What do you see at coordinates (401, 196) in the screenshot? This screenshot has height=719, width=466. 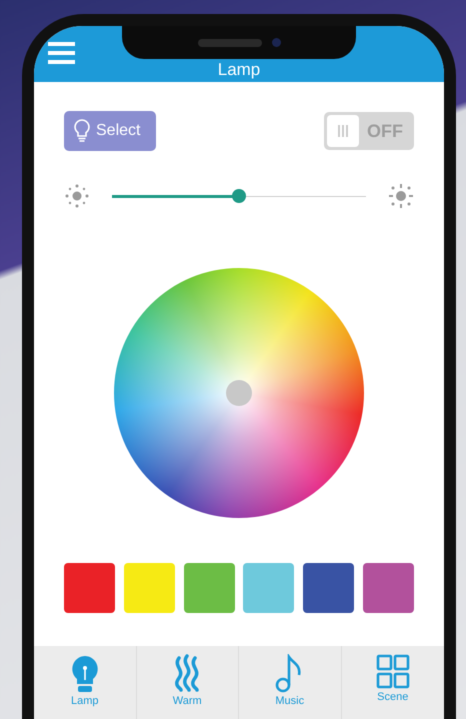 I see `bright-sun-icon` at bounding box center [401, 196].